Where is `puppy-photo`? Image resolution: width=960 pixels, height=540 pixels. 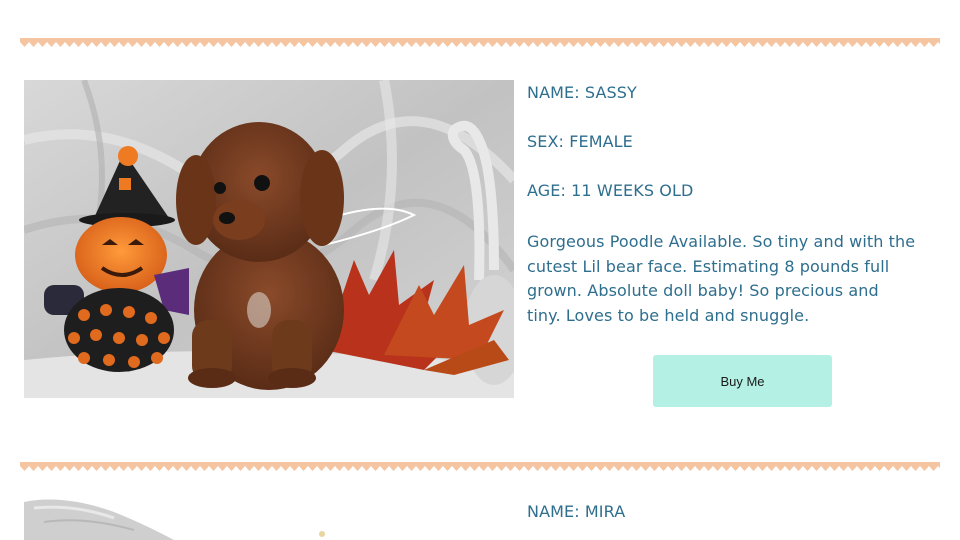 puppy-photo is located at coordinates (269, 519).